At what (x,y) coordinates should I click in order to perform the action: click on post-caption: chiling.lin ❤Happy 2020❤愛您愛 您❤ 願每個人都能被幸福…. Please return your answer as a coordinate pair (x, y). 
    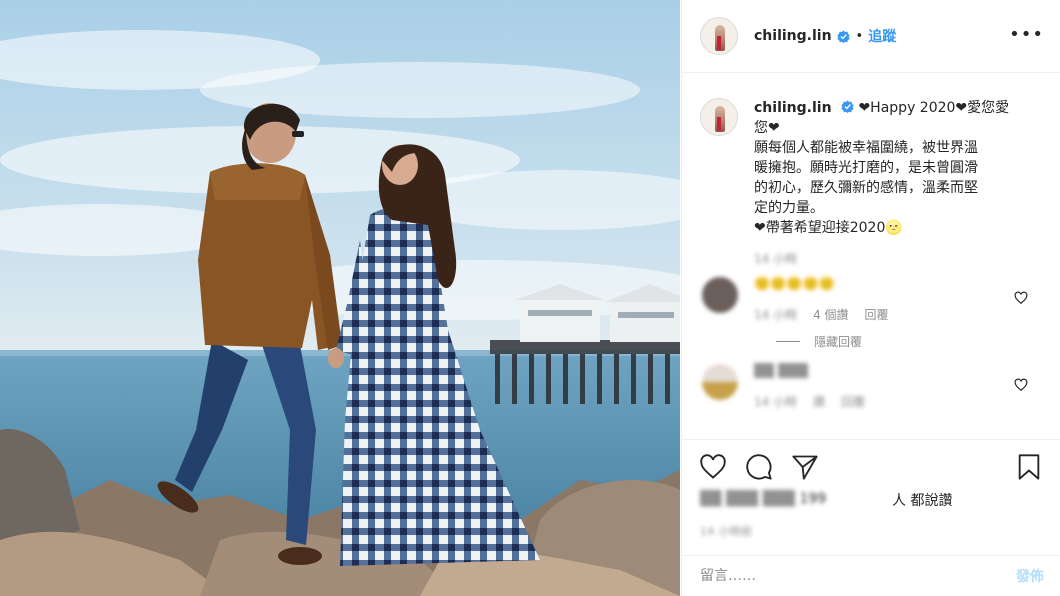
    Looking at the image, I should click on (872, 168).